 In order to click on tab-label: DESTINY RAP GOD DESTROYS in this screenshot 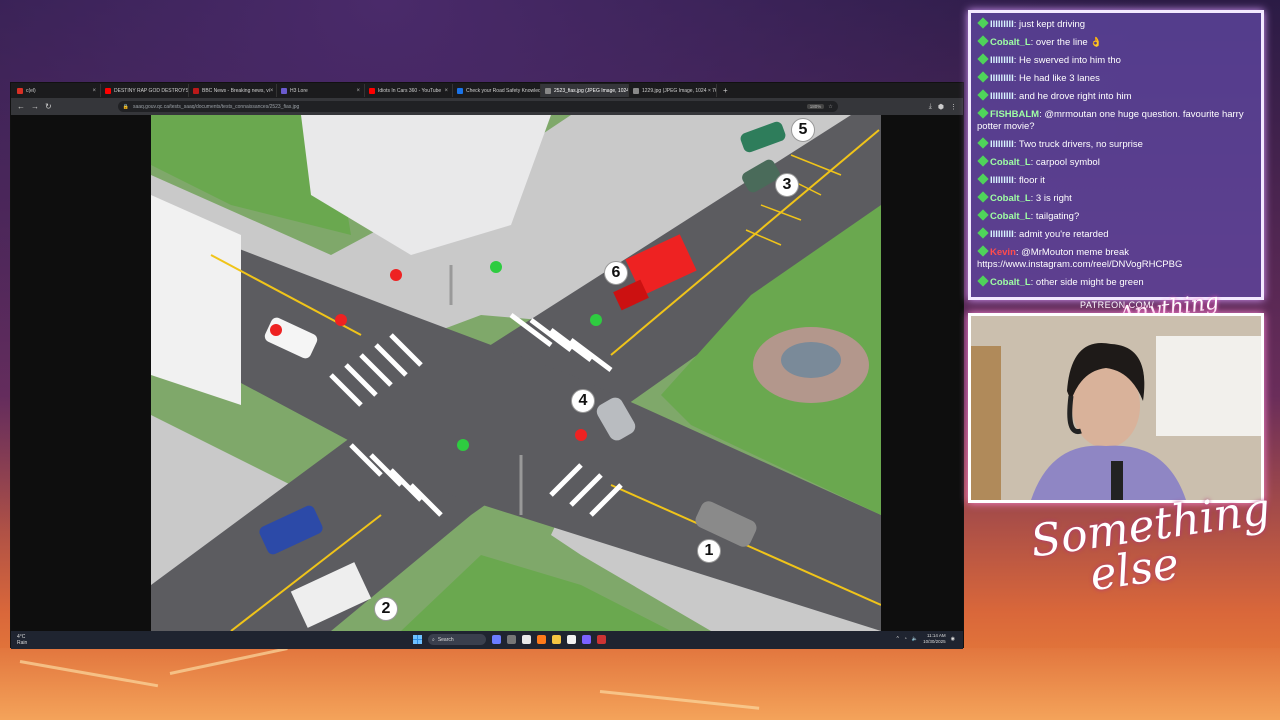, I will do `click(151, 90)`.